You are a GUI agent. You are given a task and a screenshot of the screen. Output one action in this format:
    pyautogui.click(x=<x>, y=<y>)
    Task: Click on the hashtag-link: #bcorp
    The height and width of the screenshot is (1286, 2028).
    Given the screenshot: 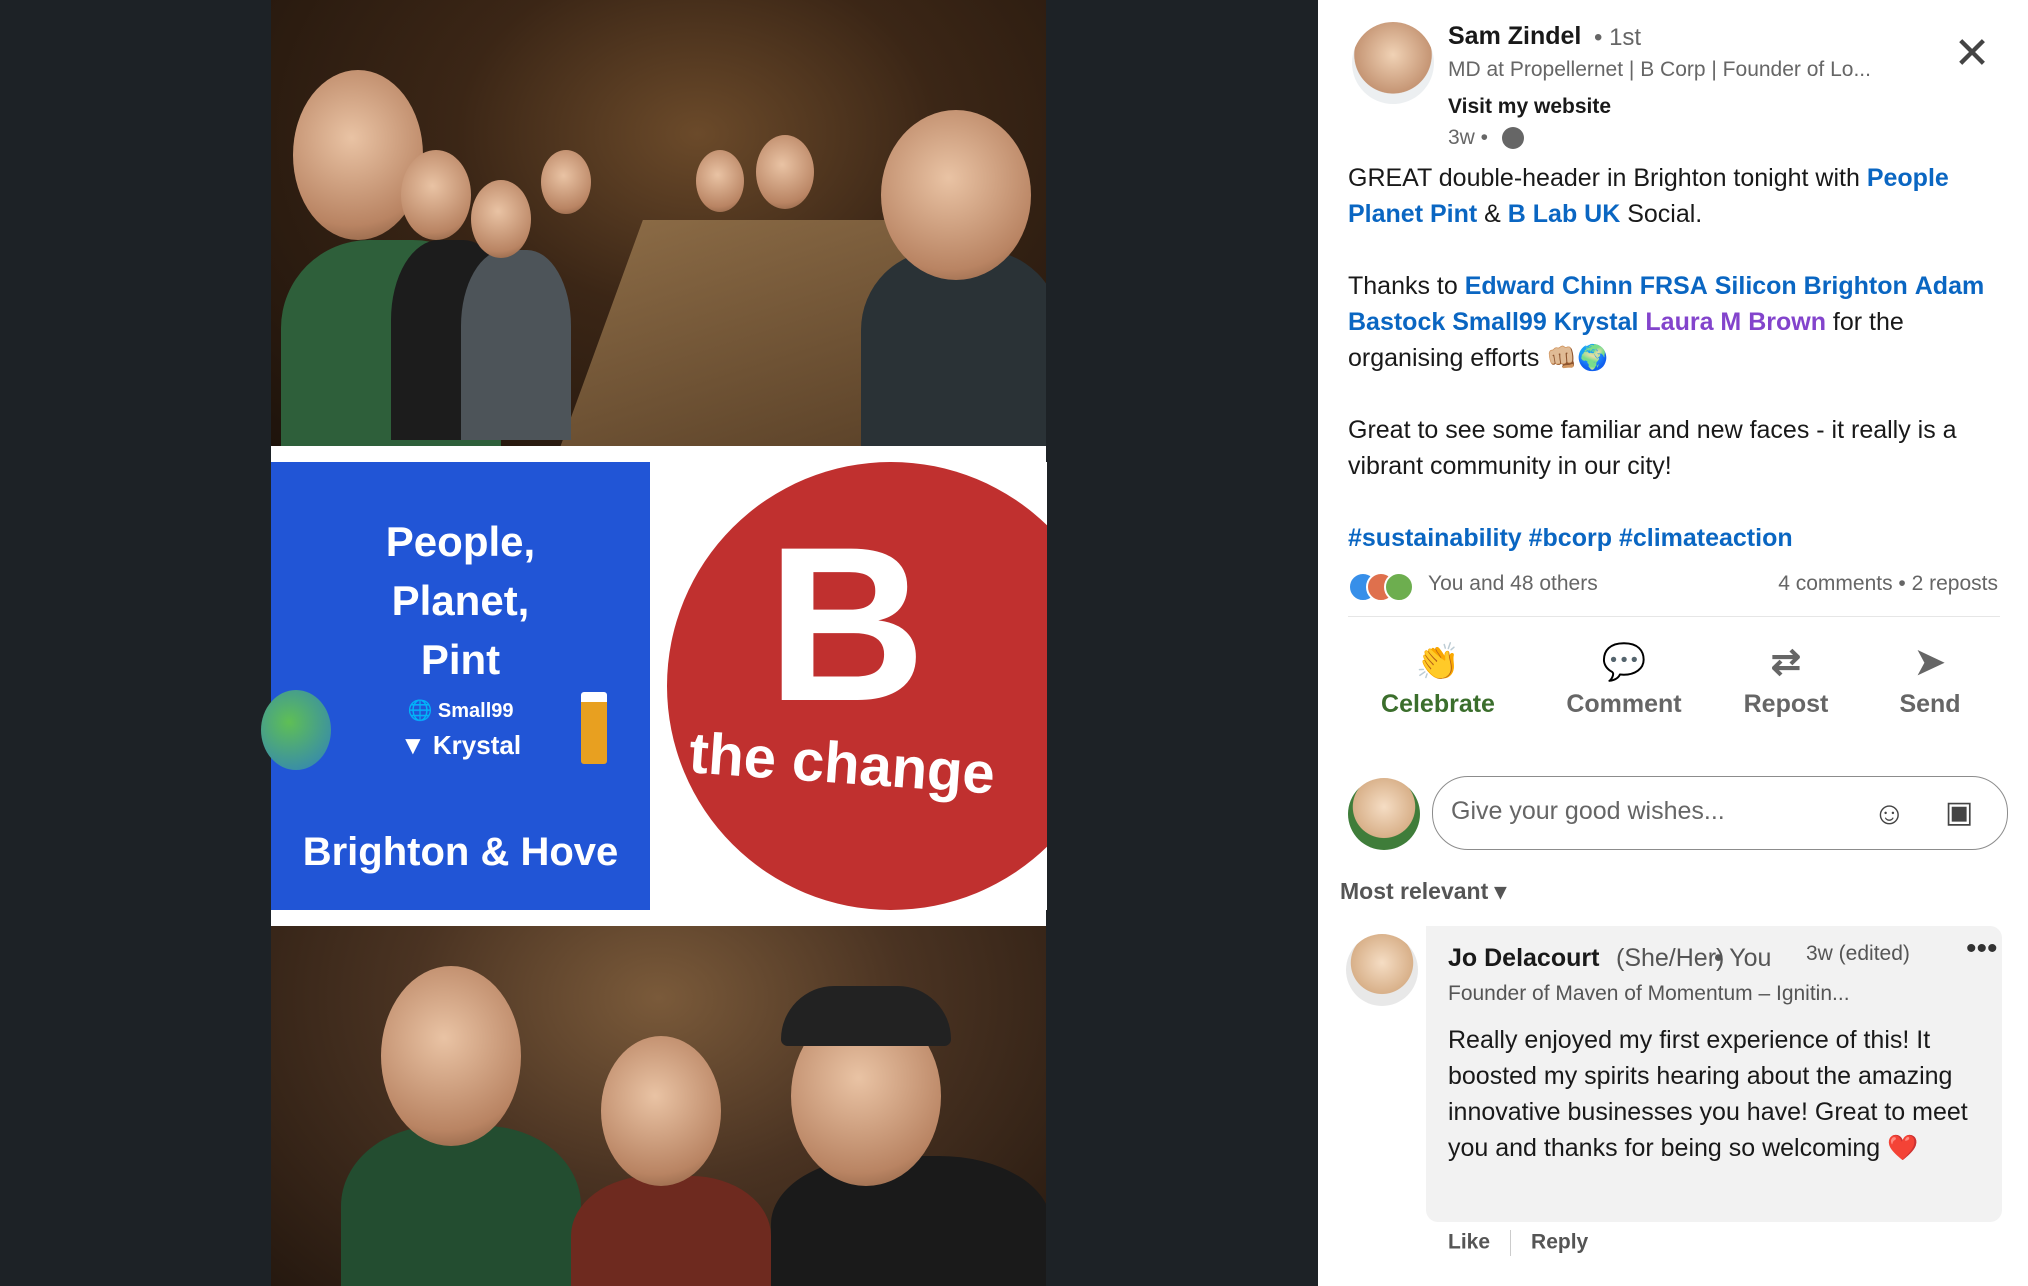 What is the action you would take?
    pyautogui.click(x=1570, y=538)
    